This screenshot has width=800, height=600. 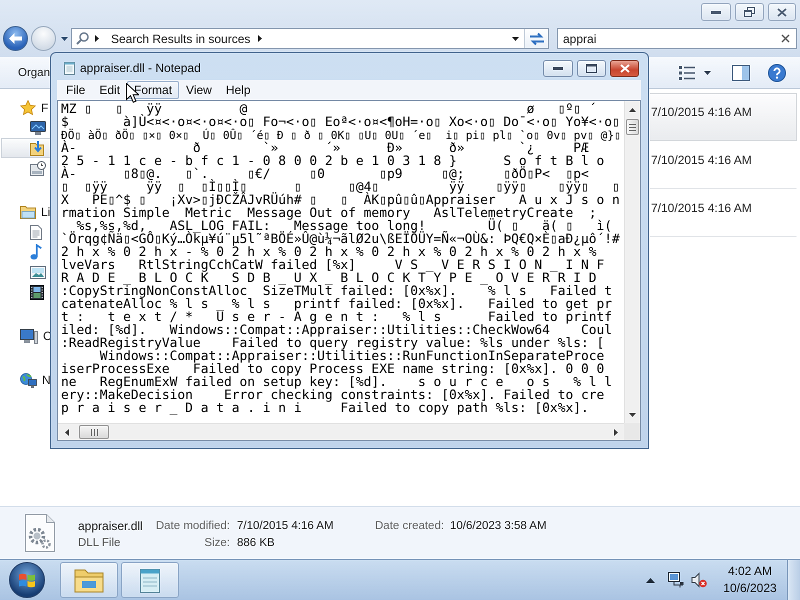 What do you see at coordinates (199, 90) in the screenshot?
I see `menu-item: View` at bounding box center [199, 90].